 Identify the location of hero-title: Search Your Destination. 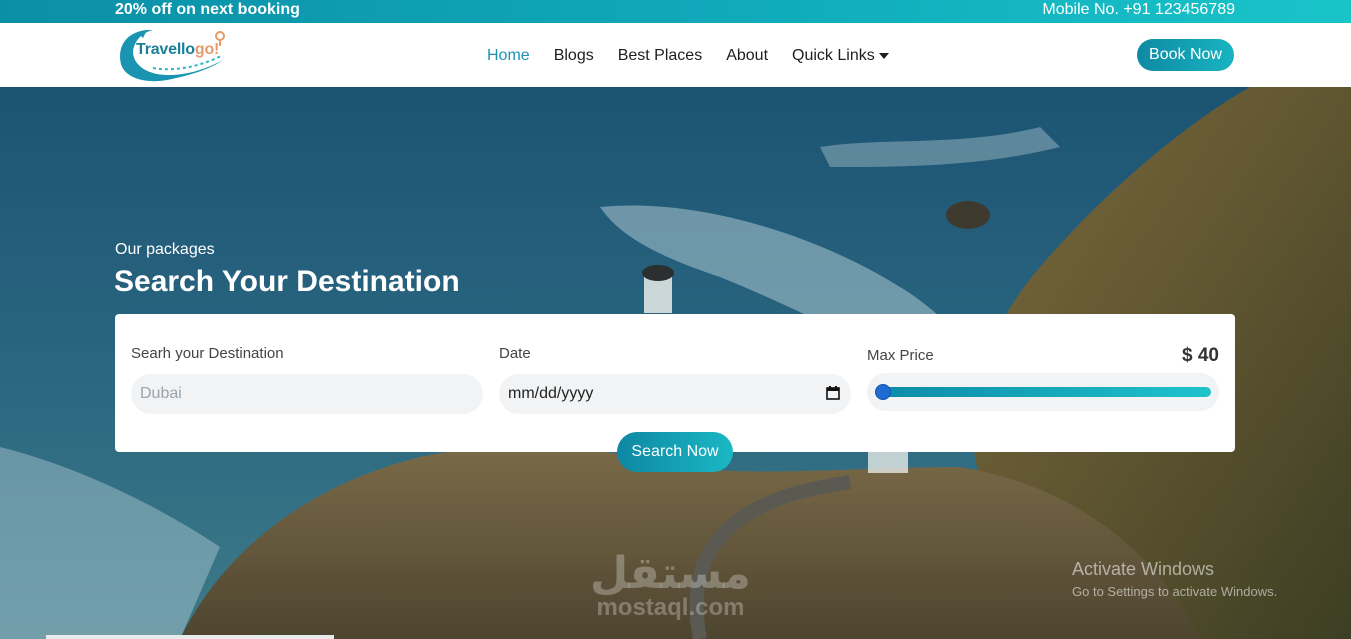
(287, 281).